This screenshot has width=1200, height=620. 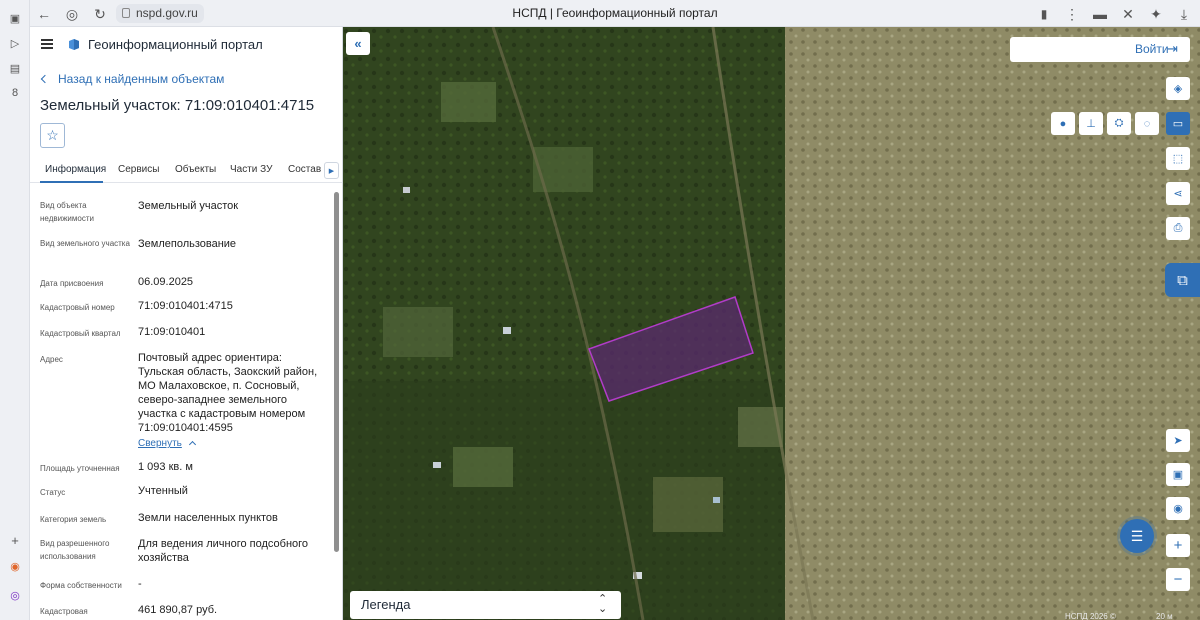 I want to click on line-tool-button: ⊥, so click(x=1091, y=123).